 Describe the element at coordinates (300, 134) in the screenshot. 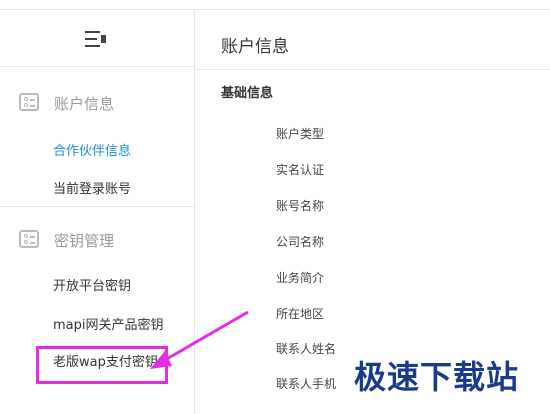

I see `field-label-account-type: 账户类型` at that location.